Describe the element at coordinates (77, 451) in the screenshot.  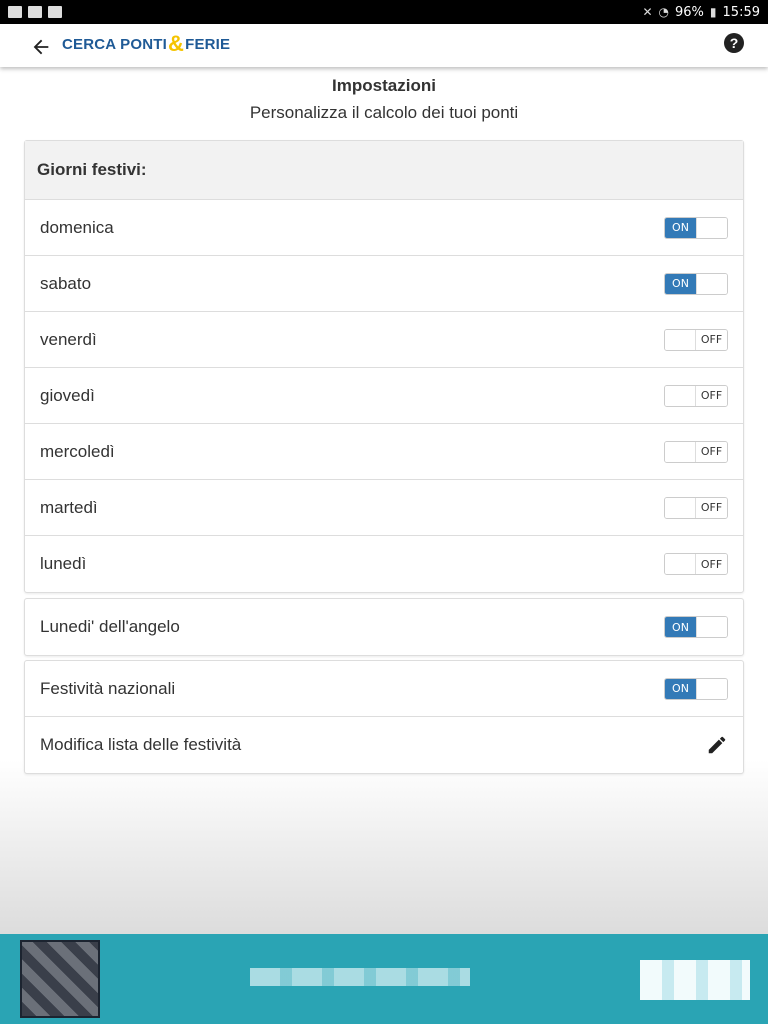
I see `day-label: mercoledì` at that location.